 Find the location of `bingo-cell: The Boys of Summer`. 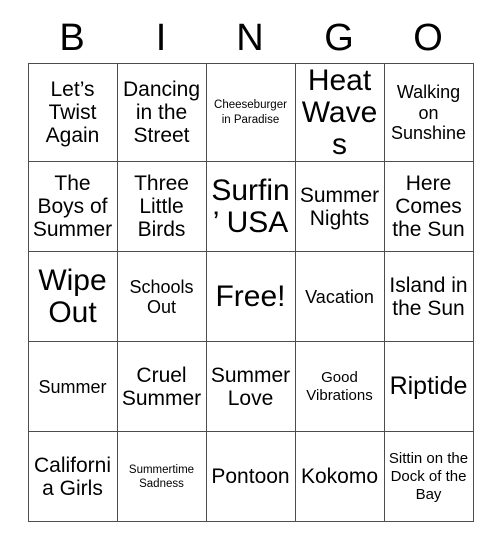

bingo-cell: The Boys of Summer is located at coordinates (72, 207).